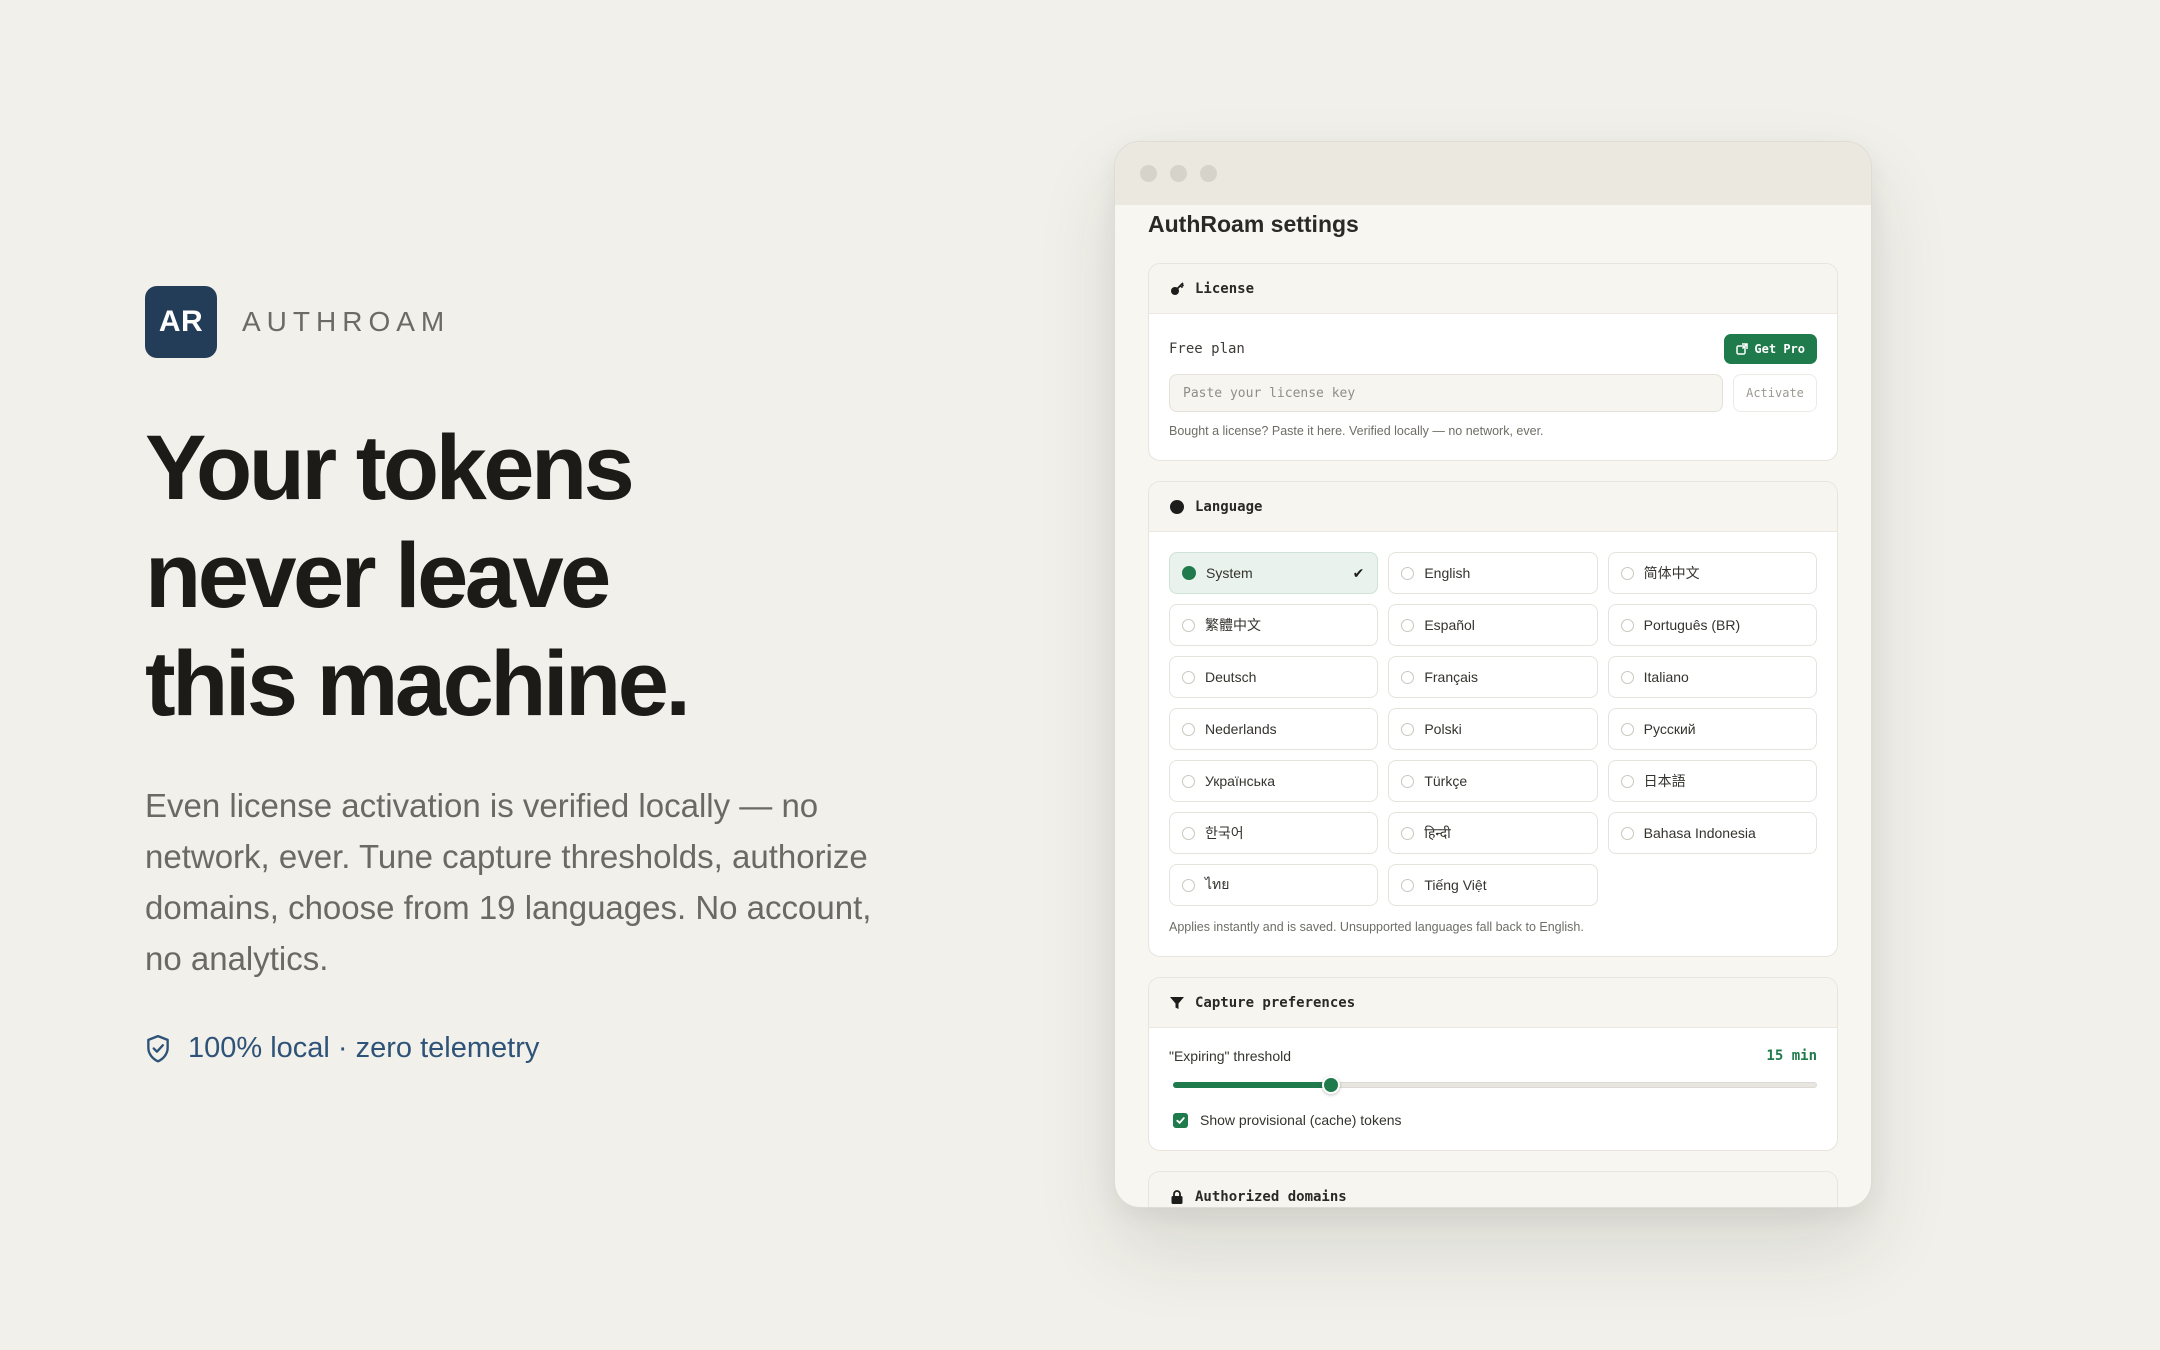 Image resolution: width=2160 pixels, height=1350 pixels. Describe the element at coordinates (1493, 507) in the screenshot. I see `language-card-header: Language` at that location.